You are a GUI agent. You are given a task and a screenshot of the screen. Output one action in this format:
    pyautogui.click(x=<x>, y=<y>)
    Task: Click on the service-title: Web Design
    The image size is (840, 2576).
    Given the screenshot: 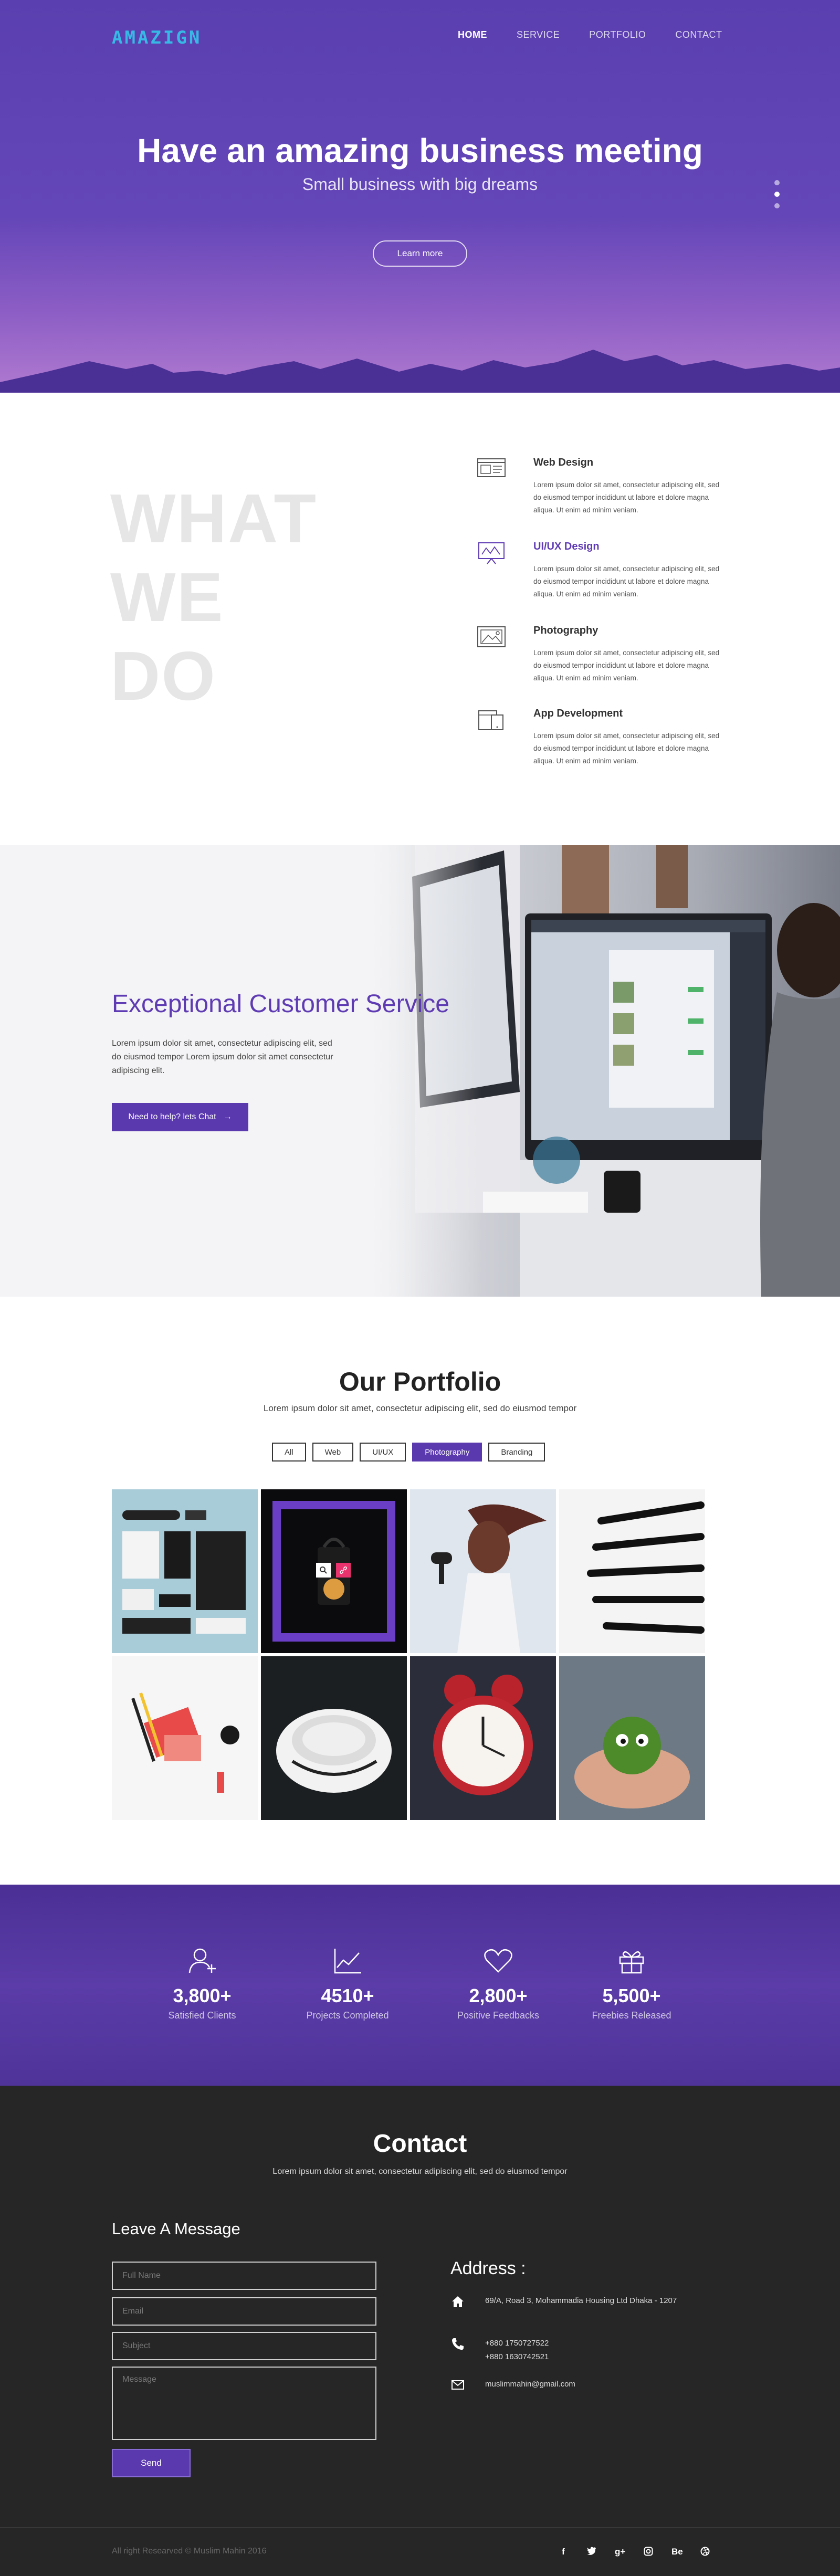 What is the action you would take?
    pyautogui.click(x=563, y=463)
    